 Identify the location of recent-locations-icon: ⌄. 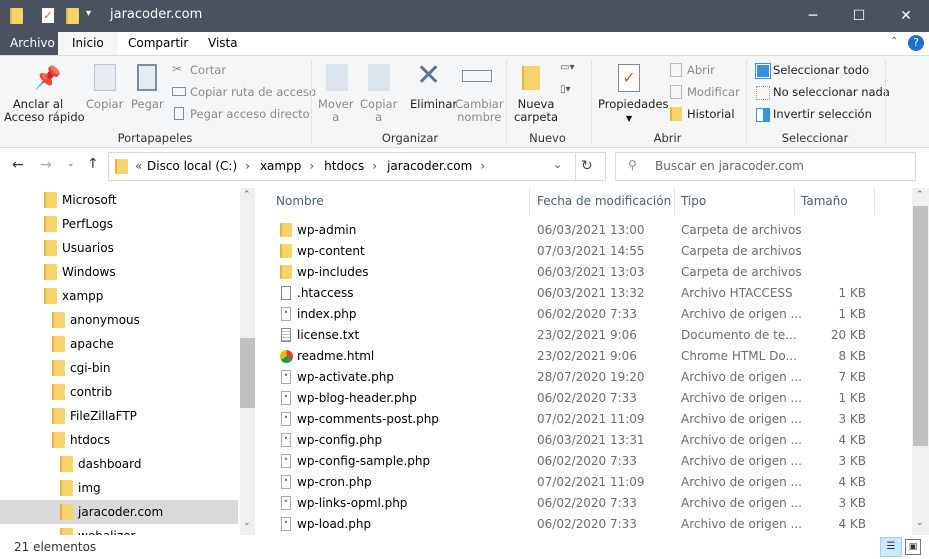
(71, 164).